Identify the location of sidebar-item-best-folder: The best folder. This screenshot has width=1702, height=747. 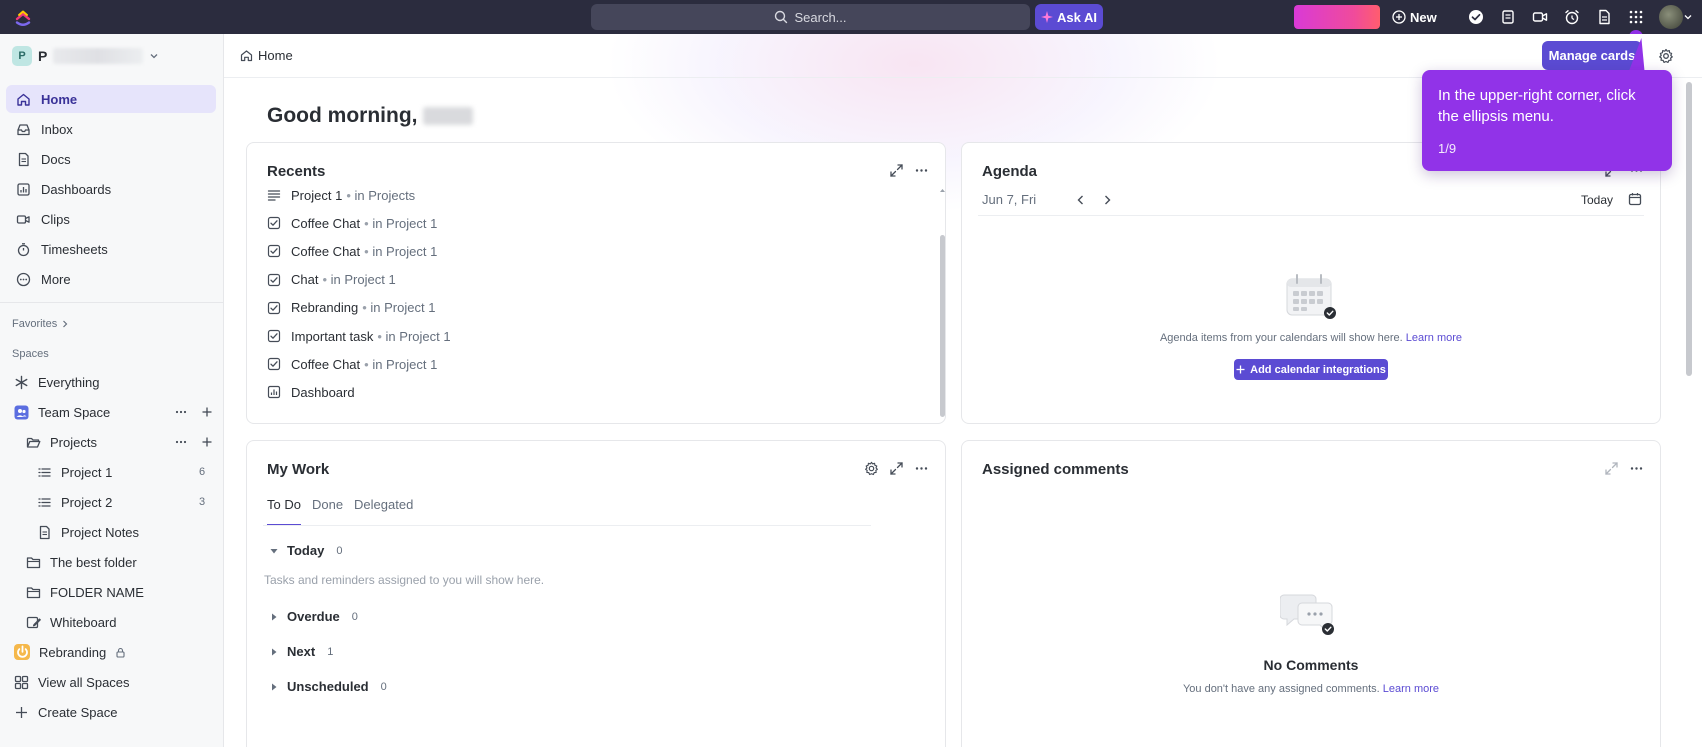
(81, 562).